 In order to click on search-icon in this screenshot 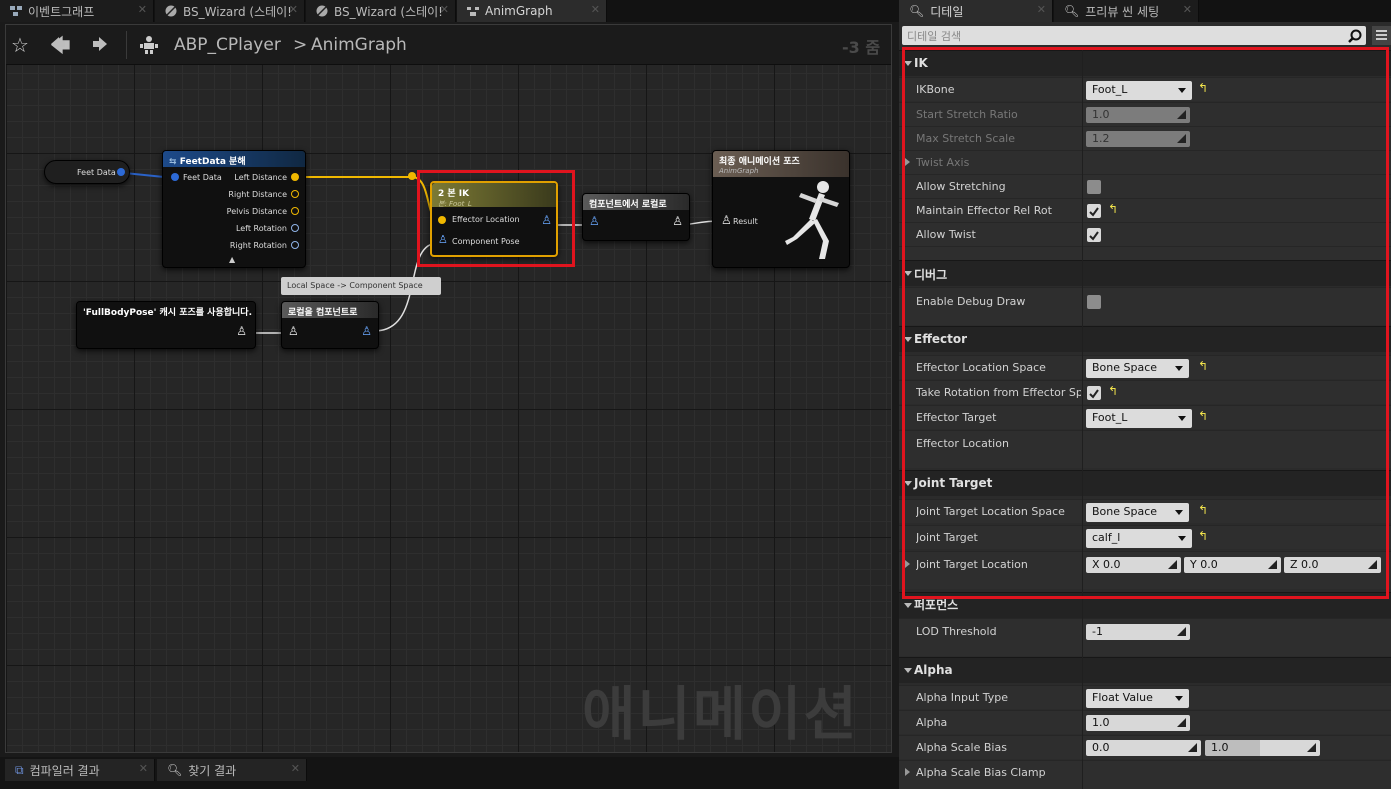, I will do `click(1355, 36)`.